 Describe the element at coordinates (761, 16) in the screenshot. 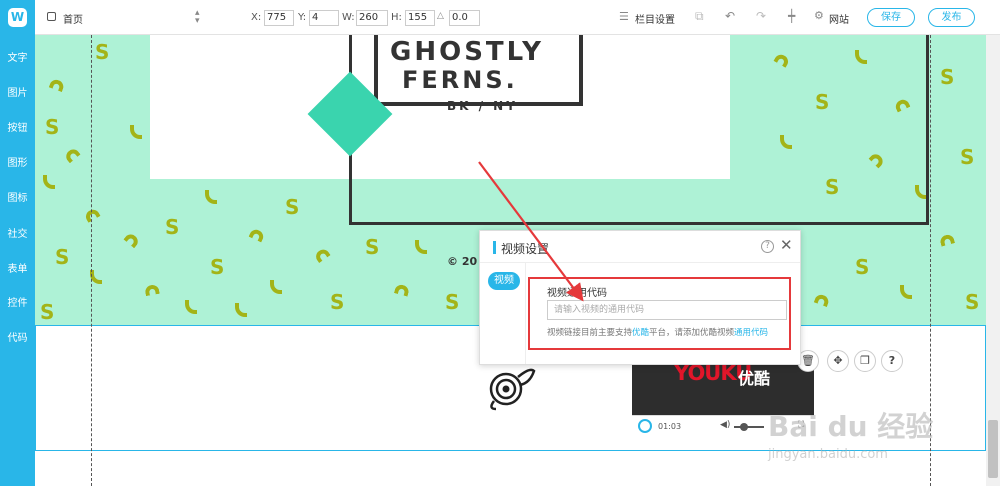

I see `redo-icon: ↷` at that location.